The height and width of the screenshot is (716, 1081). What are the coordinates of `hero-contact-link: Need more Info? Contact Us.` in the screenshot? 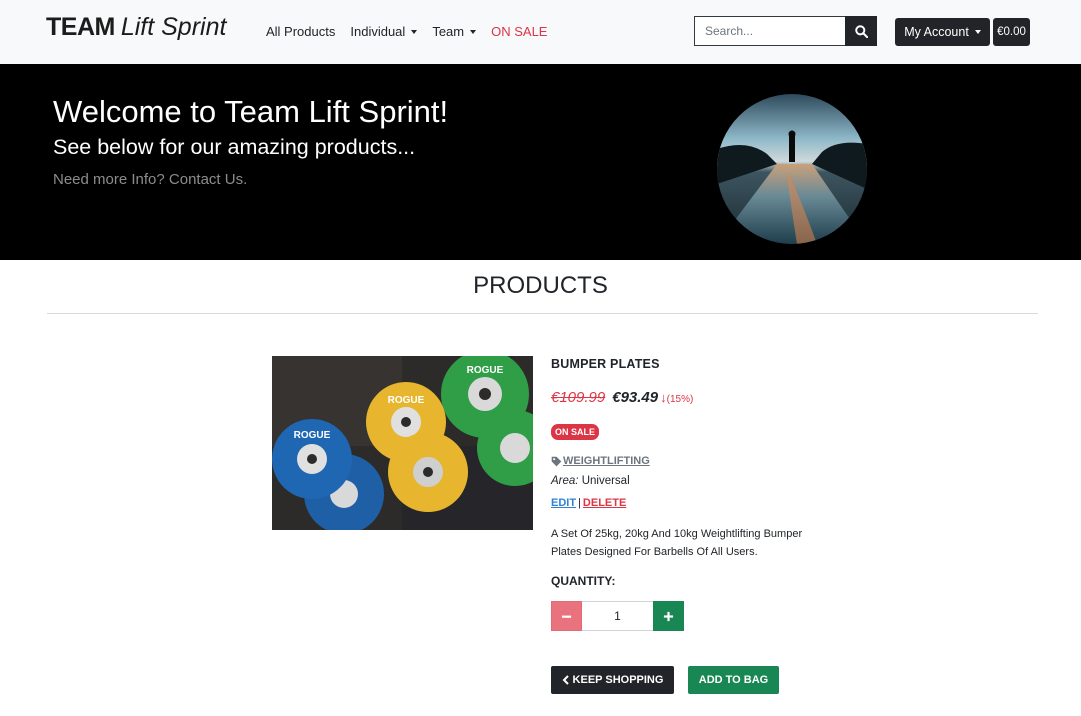 It's located at (150, 179).